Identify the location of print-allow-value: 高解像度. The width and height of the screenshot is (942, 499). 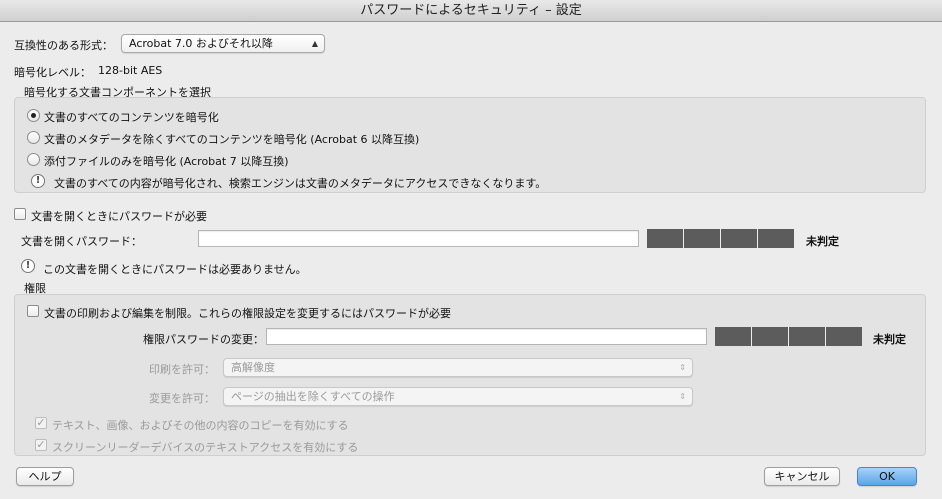
(253, 367).